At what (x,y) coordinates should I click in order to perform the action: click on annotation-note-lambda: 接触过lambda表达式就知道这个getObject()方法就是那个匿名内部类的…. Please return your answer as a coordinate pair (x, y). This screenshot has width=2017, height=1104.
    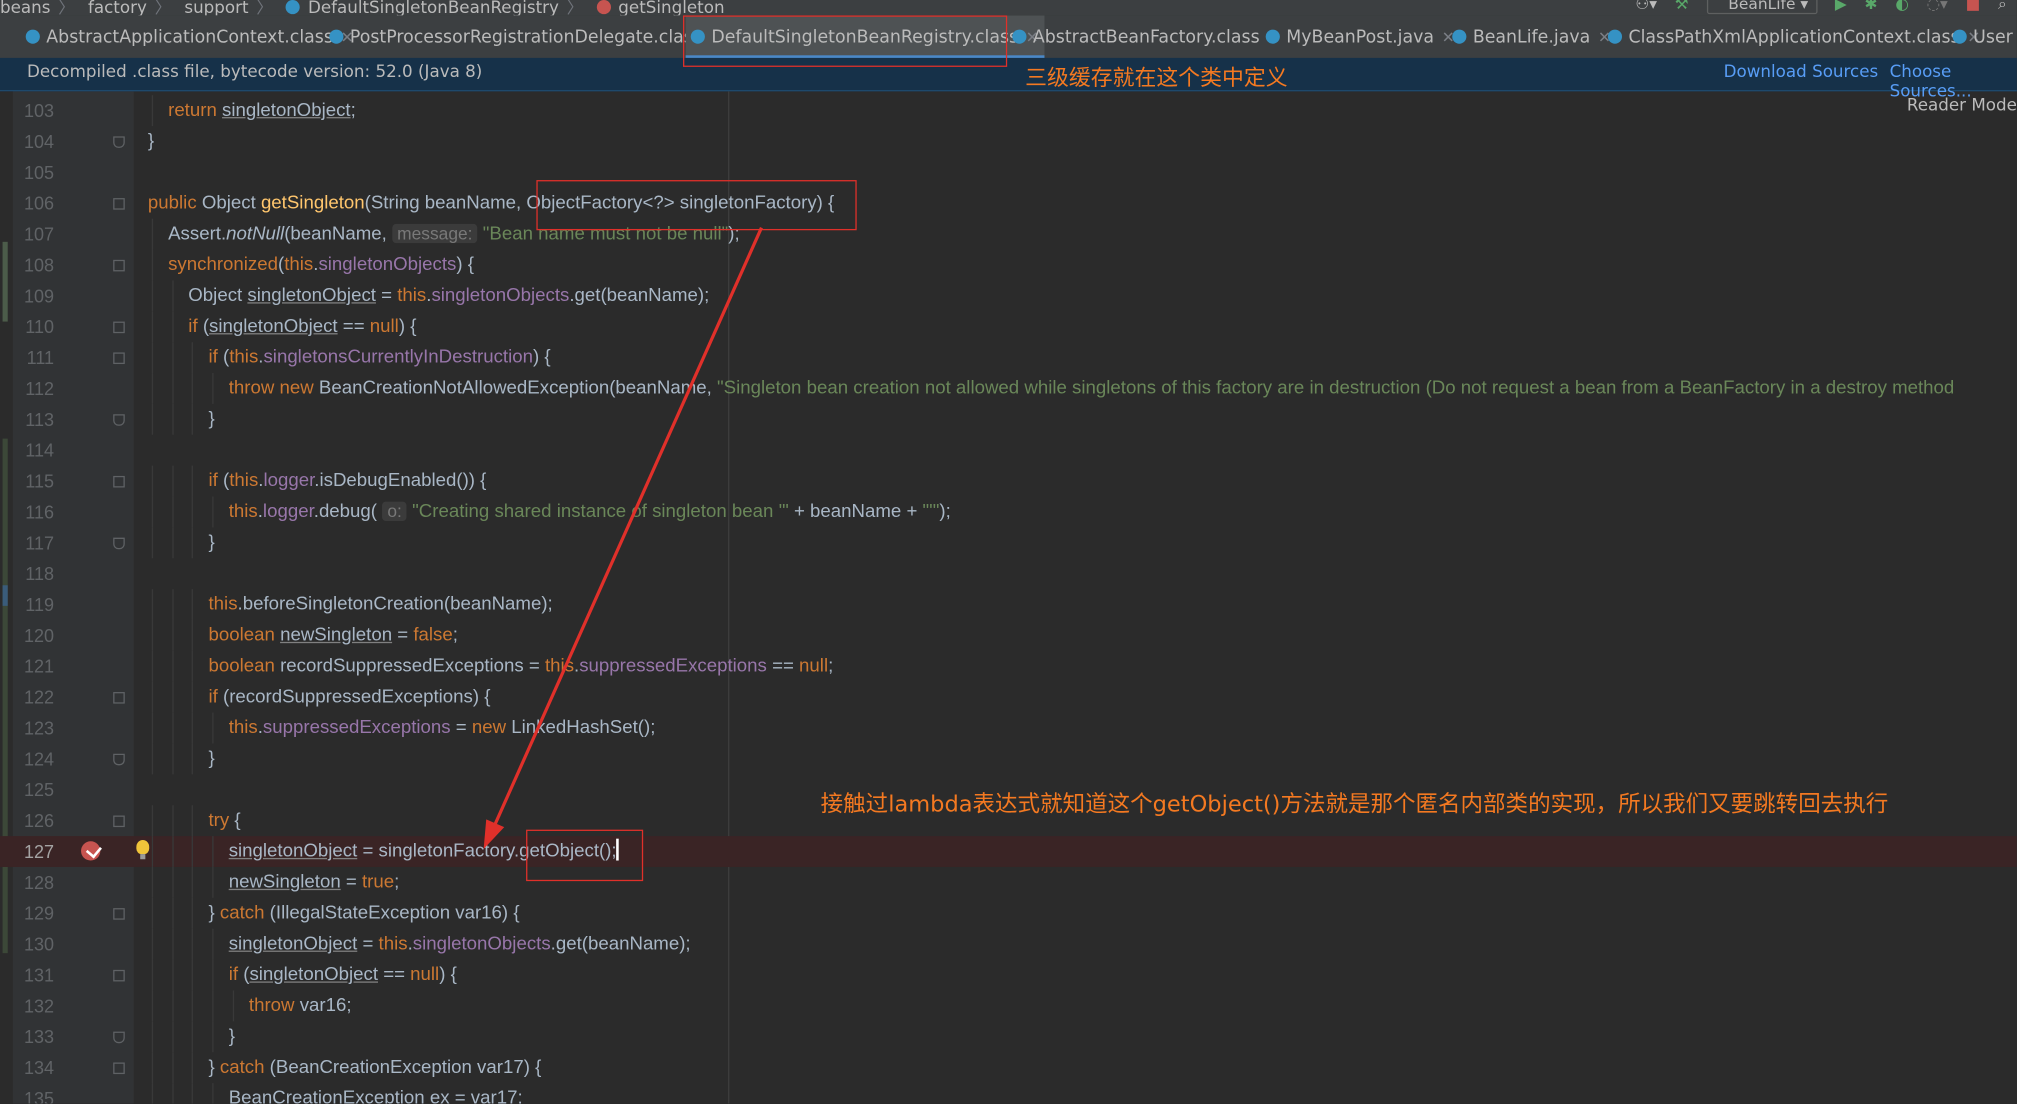
    Looking at the image, I should click on (1354, 805).